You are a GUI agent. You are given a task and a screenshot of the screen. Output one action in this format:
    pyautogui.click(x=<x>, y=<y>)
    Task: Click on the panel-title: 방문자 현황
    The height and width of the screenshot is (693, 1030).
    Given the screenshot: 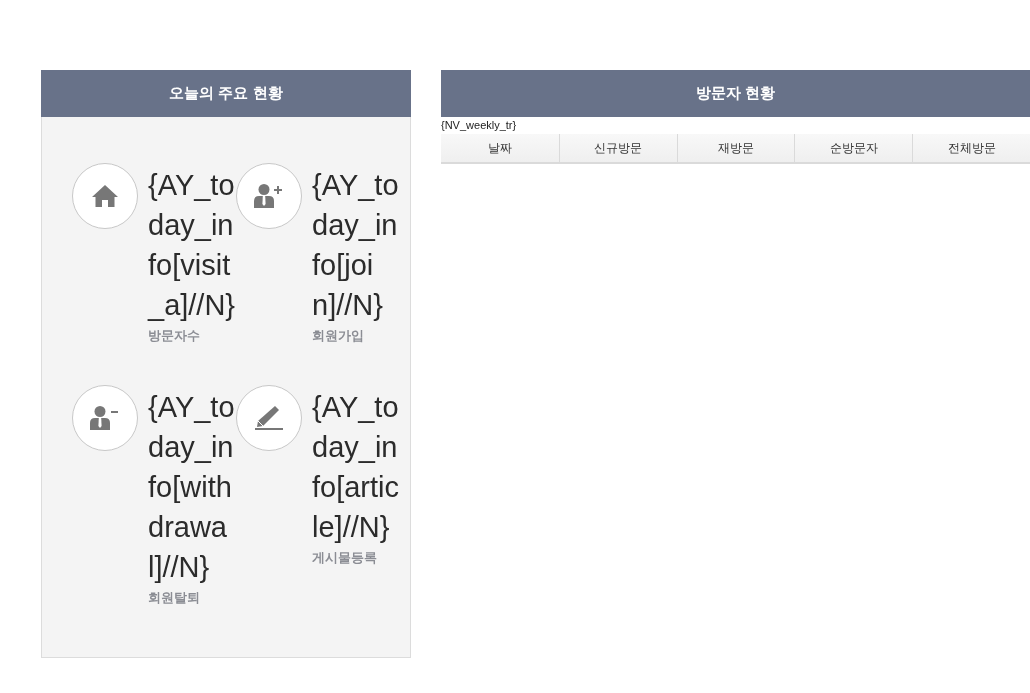 What is the action you would take?
    pyautogui.click(x=735, y=93)
    